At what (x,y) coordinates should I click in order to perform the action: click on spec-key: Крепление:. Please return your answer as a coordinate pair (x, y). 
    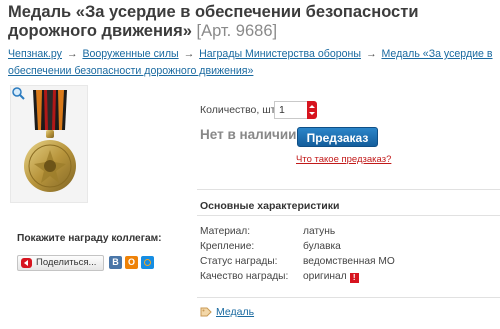
    Looking at the image, I should click on (227, 246).